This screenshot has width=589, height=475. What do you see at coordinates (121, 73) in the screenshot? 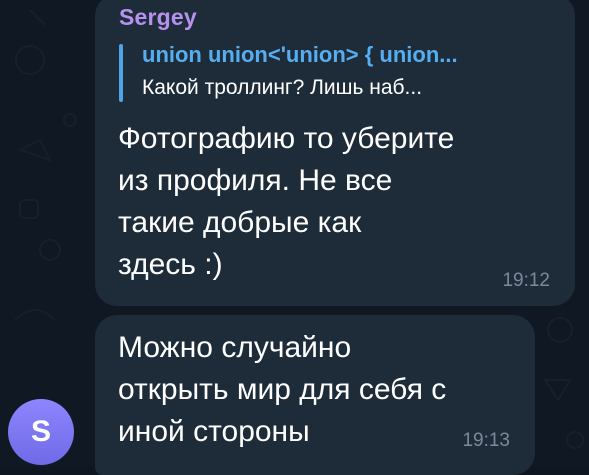
I see `reply-accent-bar` at bounding box center [121, 73].